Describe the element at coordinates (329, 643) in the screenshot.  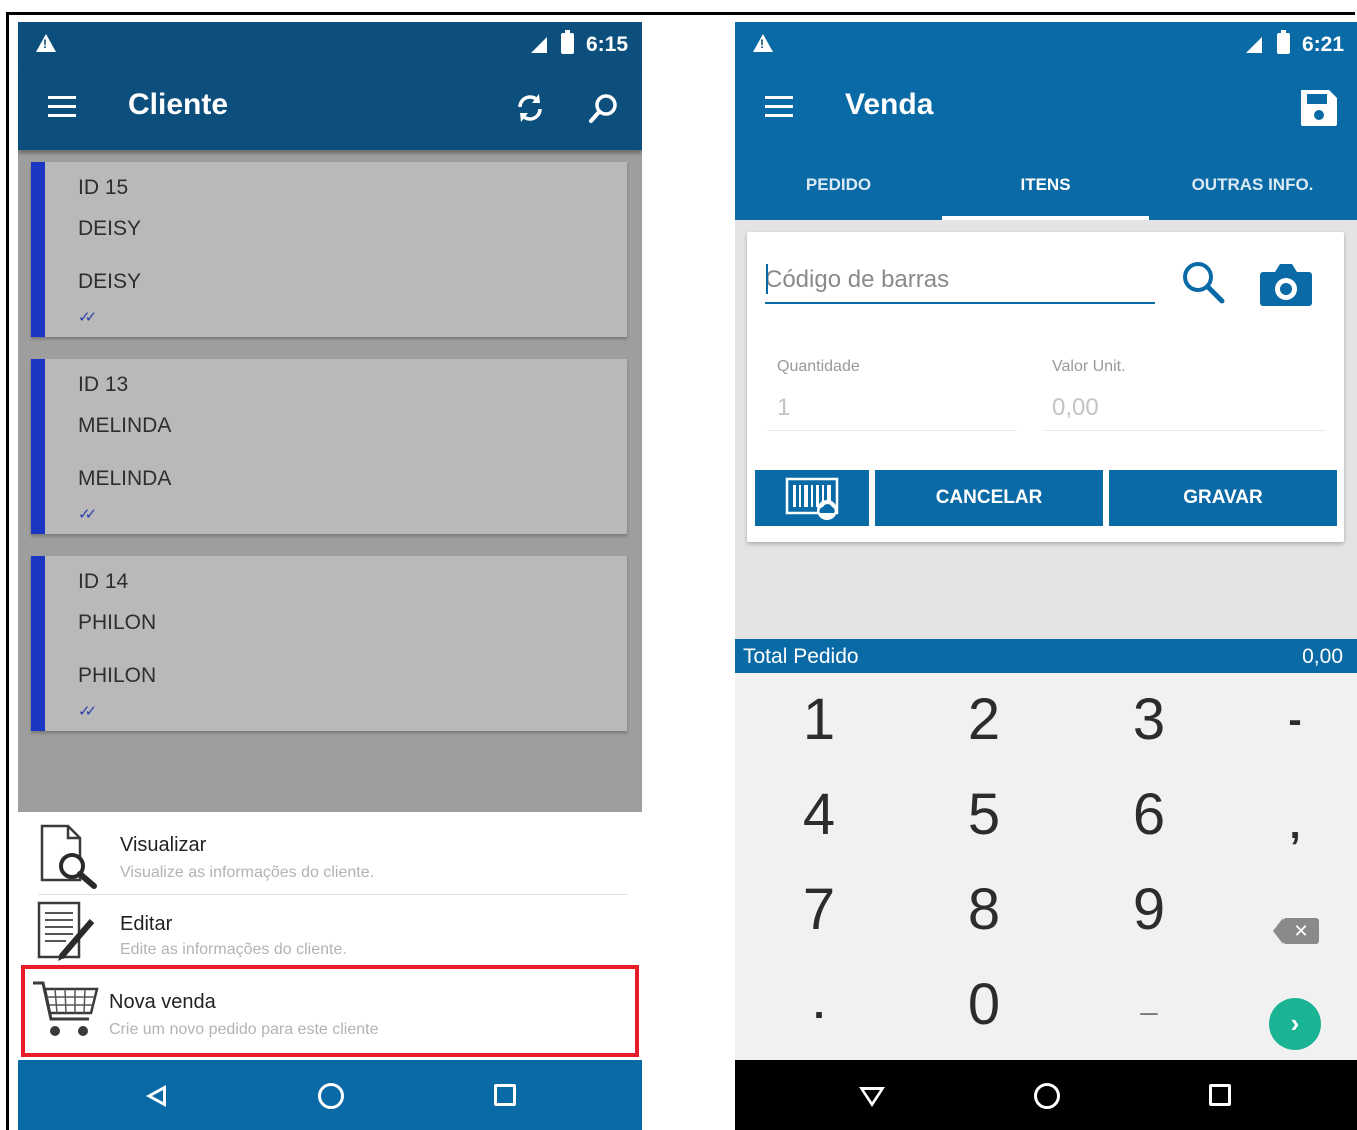
I see `client-card: ID 14 PHILON PHILON ✓✓` at that location.